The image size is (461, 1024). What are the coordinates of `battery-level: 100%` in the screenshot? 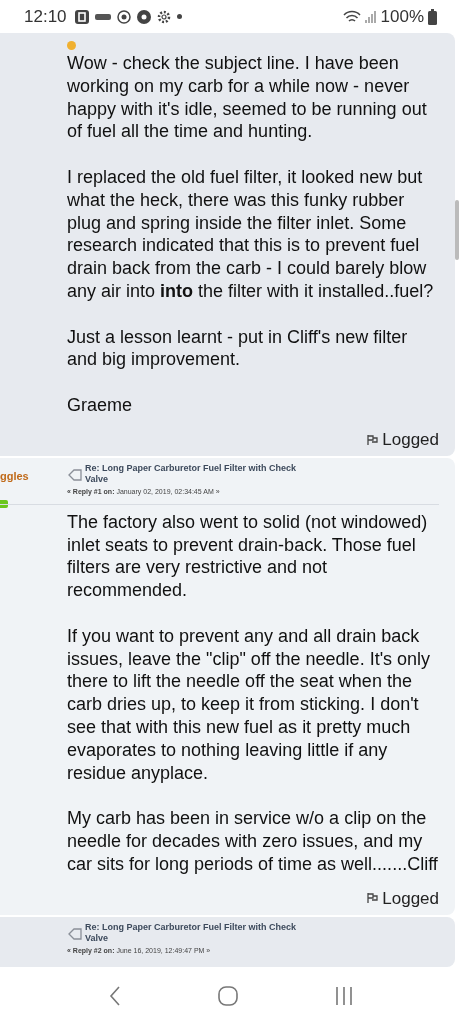 It's located at (402, 16).